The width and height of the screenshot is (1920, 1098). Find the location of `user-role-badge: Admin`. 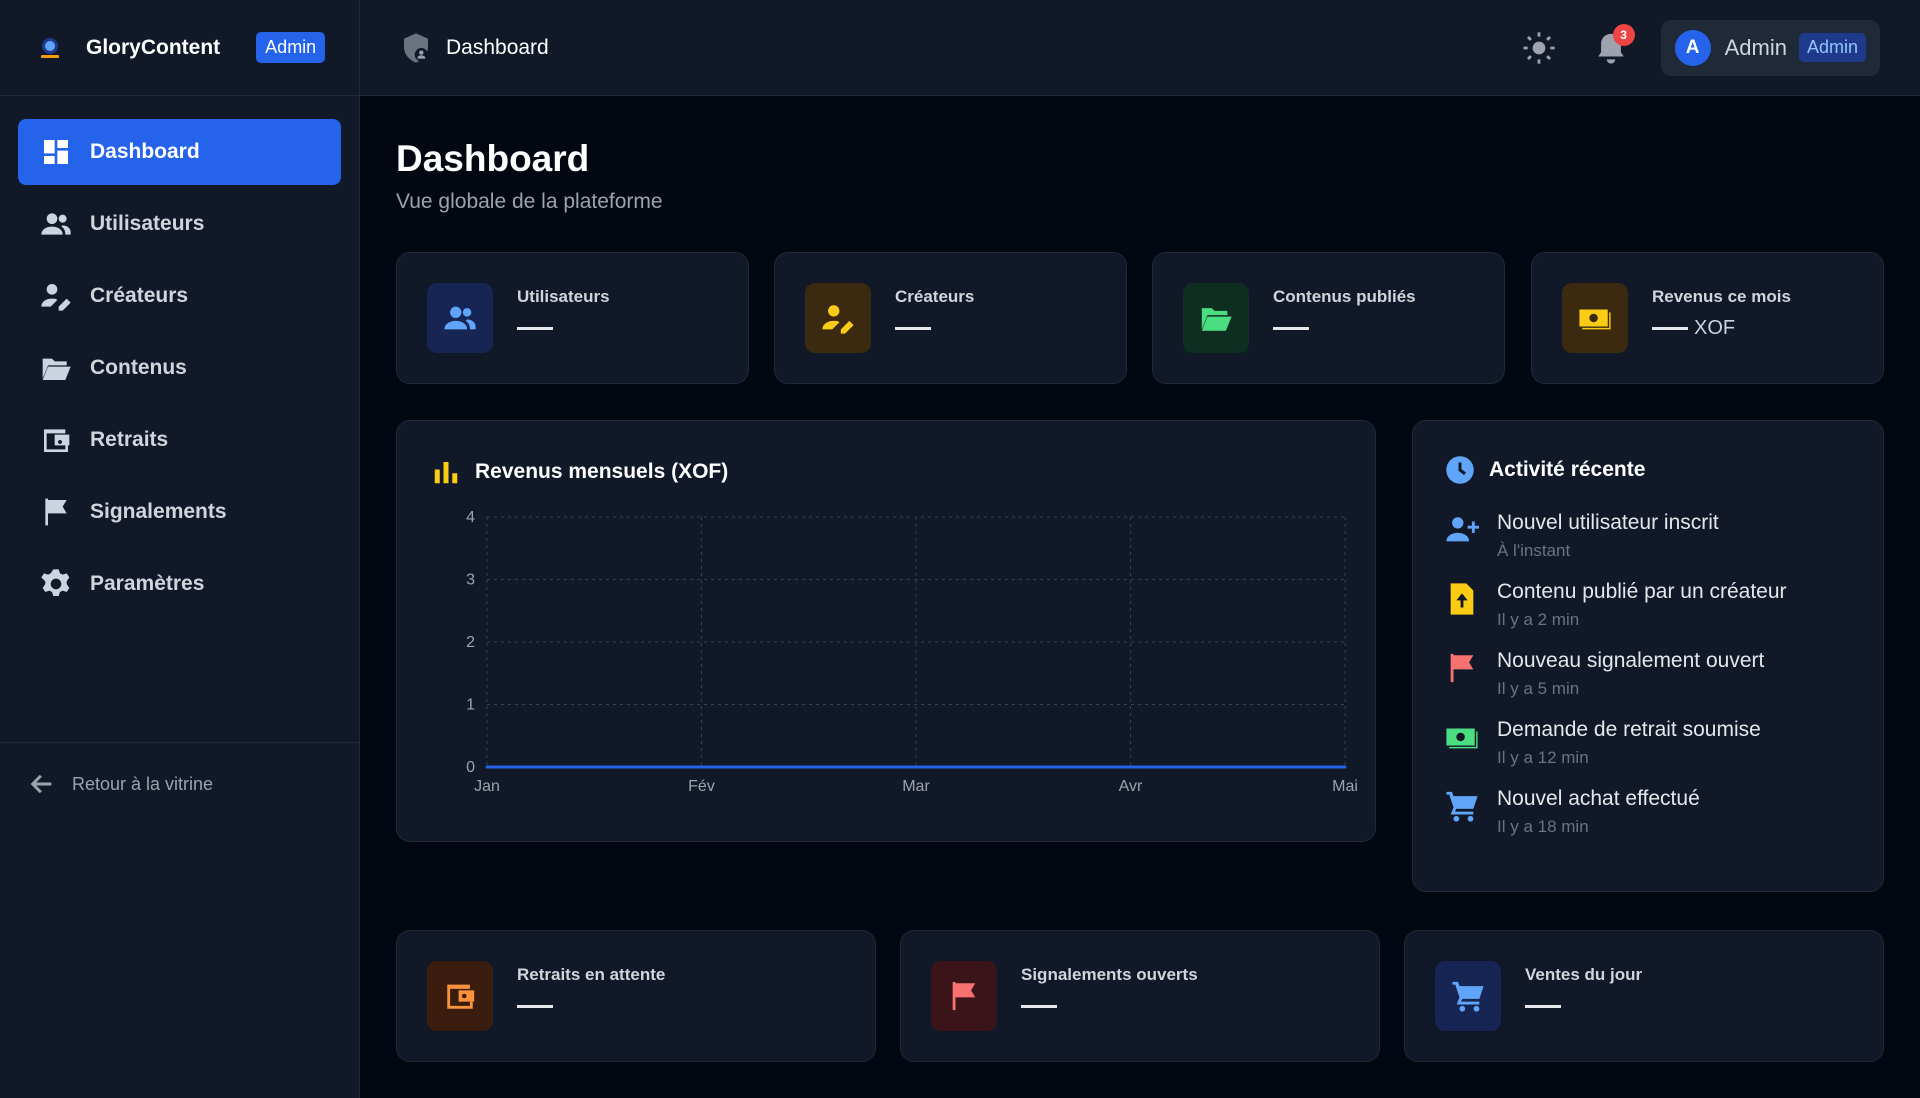

user-role-badge: Admin is located at coordinates (1832, 47).